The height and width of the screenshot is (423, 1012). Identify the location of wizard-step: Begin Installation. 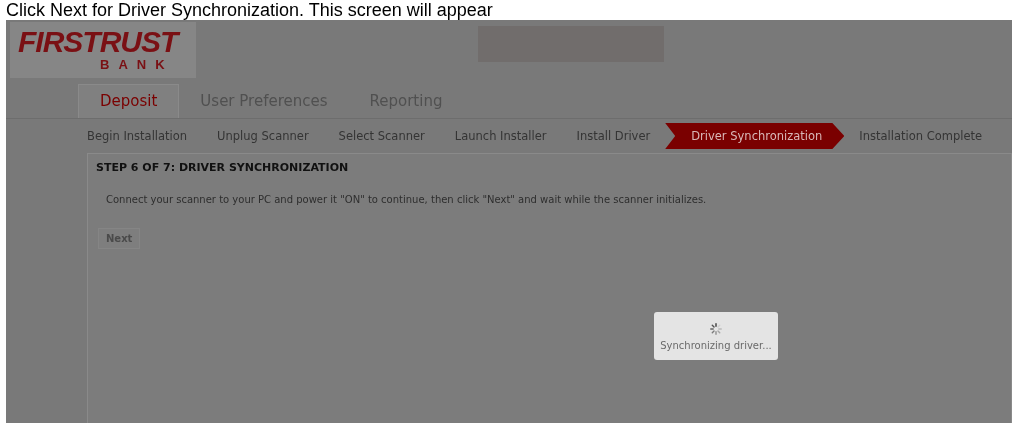
(145, 136).